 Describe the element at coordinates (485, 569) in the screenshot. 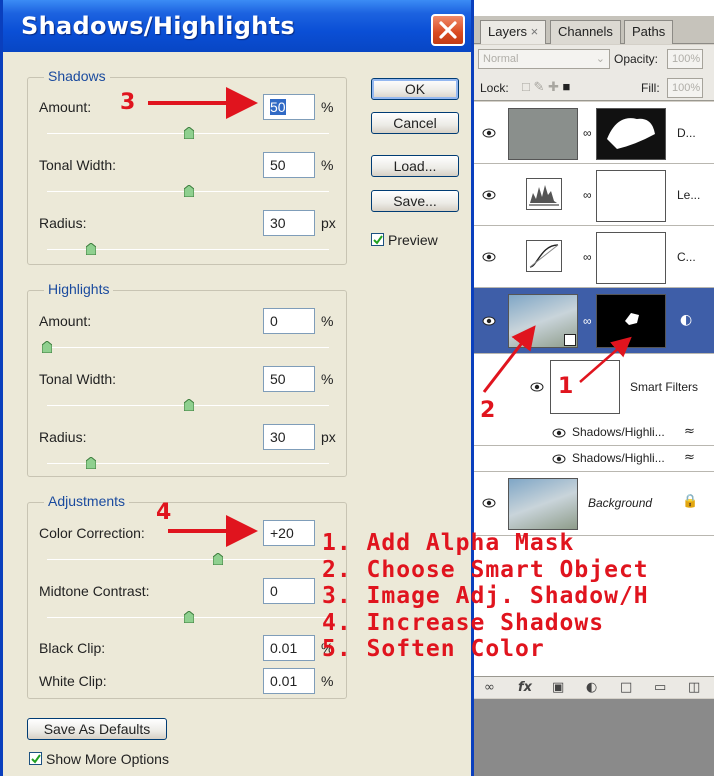

I see `annotation-step: 2. Choose Smart Object` at that location.